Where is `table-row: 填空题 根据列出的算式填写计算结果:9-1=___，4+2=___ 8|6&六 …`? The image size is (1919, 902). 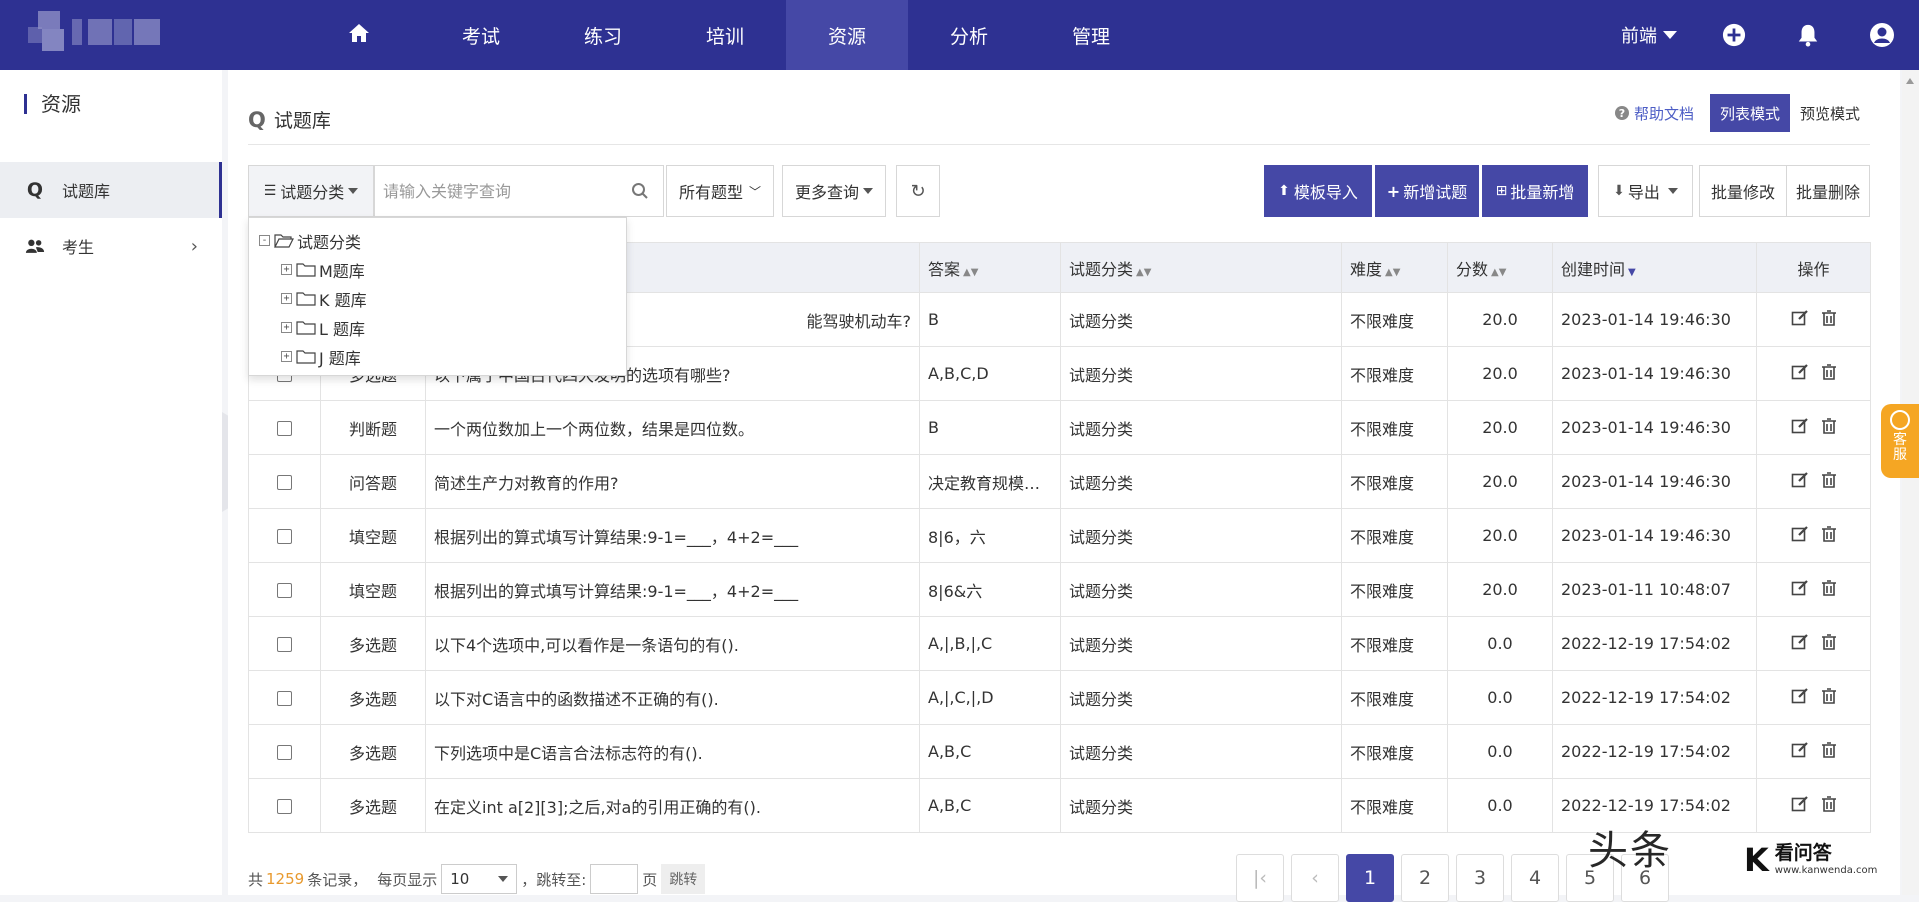 table-row: 填空题 根据列出的算式填写计算结果:9-1=___，4+2=___ 8|6&六 … is located at coordinates (1059, 589).